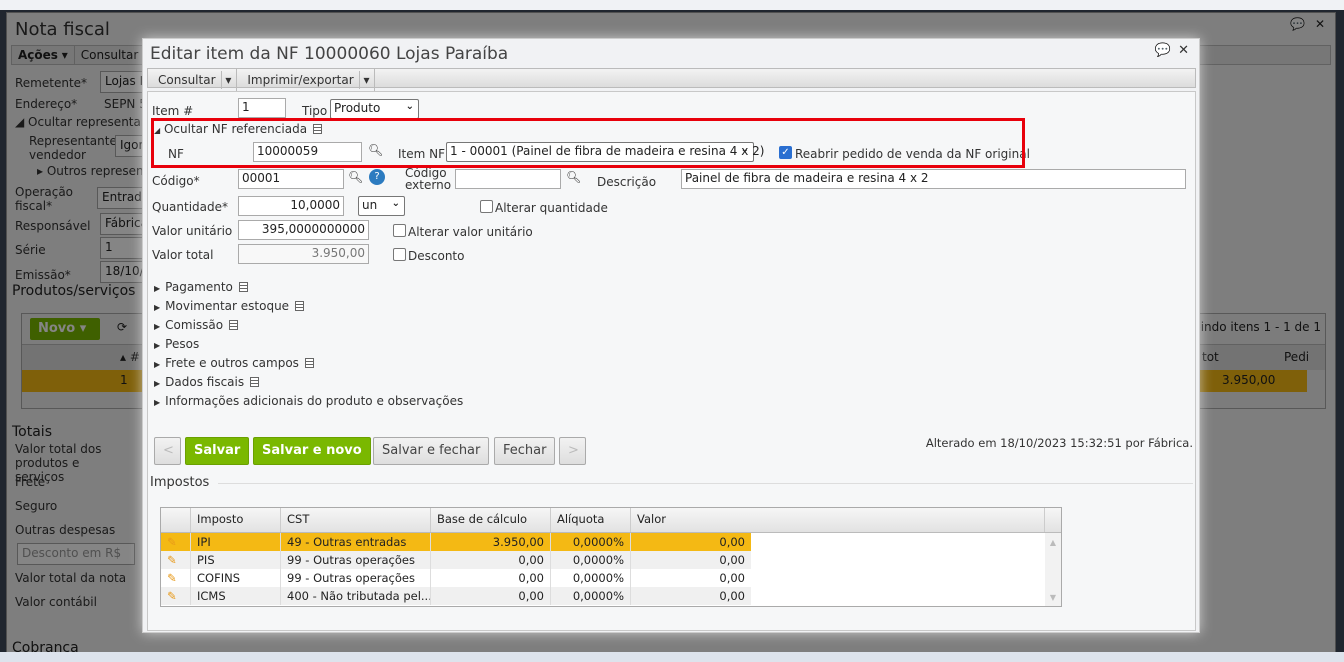  I want to click on menu-consultar: Consultar ▾, so click(193, 80).